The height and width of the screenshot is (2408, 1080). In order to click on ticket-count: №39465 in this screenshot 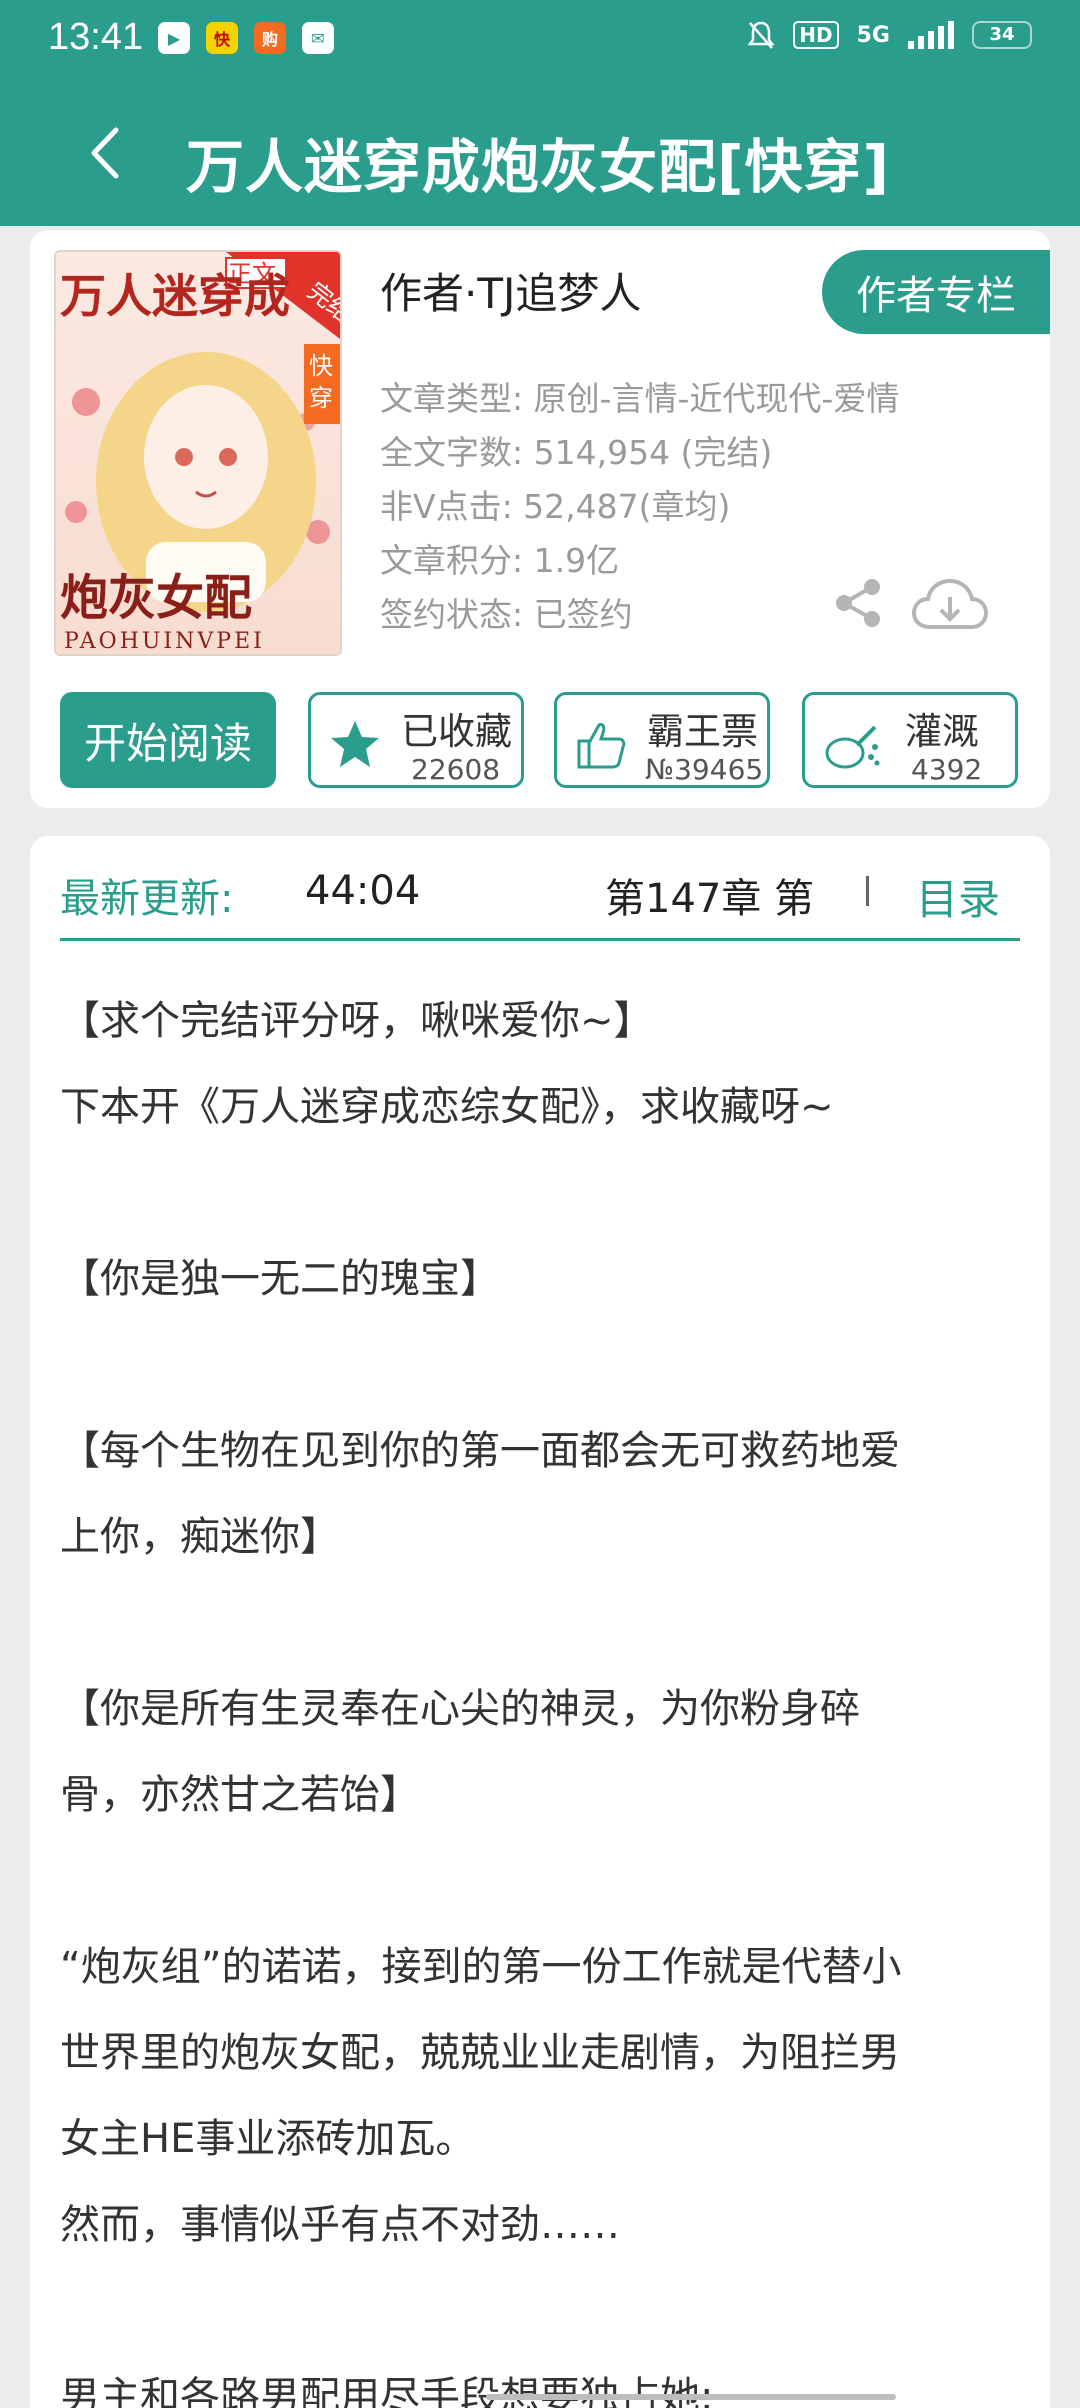, I will do `click(704, 769)`.